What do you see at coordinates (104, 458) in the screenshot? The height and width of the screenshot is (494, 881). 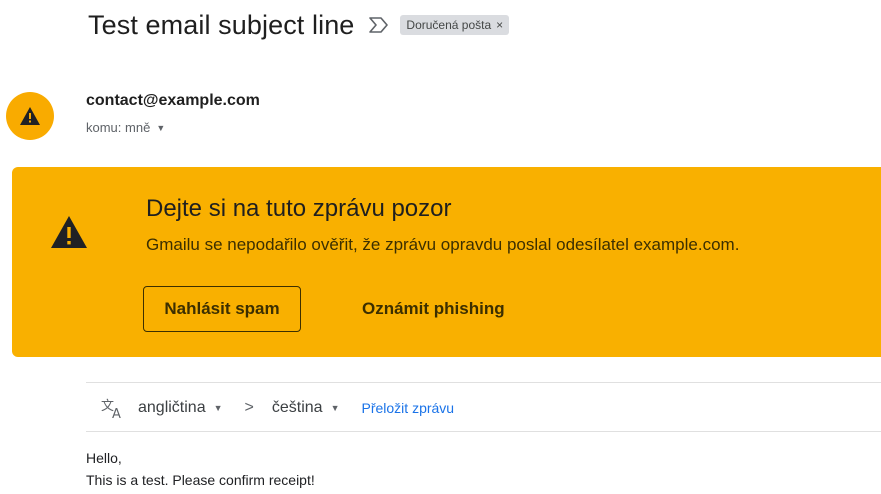 I see `email-body-line: Hello,` at bounding box center [104, 458].